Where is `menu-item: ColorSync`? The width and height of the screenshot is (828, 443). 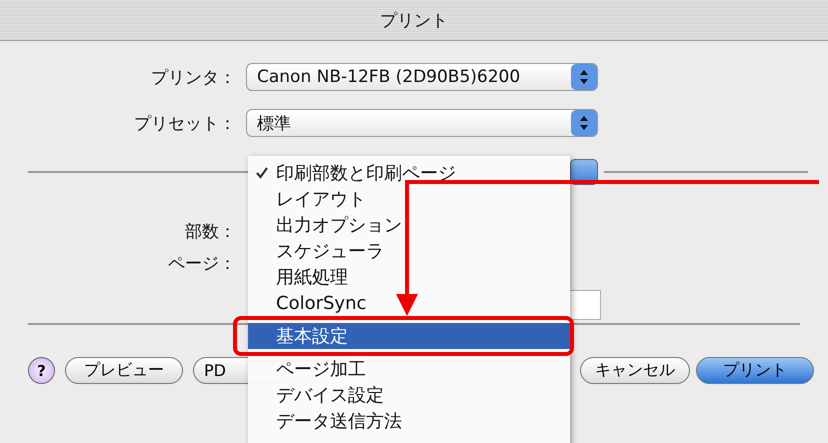 menu-item: ColorSync is located at coordinates (409, 303).